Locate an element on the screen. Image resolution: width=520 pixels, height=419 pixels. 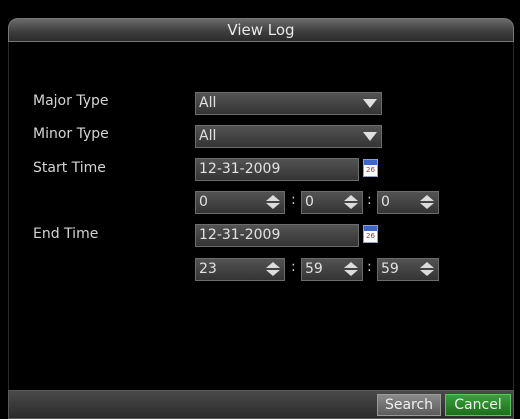
window-title: View Log is located at coordinates (261, 30).